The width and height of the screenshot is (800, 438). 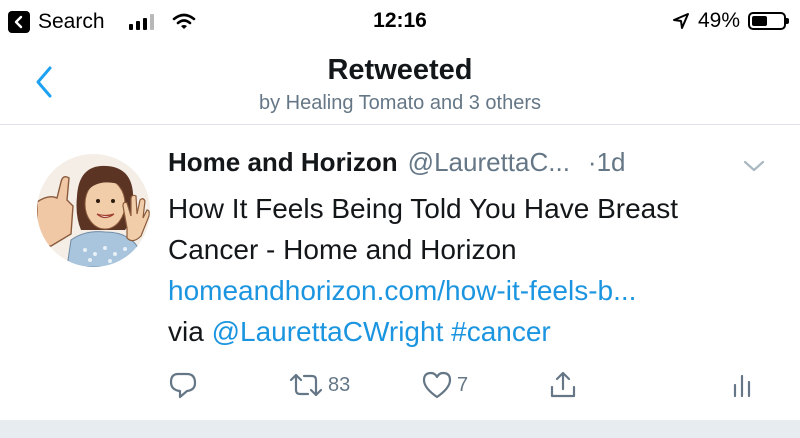 What do you see at coordinates (423, 208) in the screenshot?
I see `tweet-text-line: How It Feels Being Told You Have Breast` at bounding box center [423, 208].